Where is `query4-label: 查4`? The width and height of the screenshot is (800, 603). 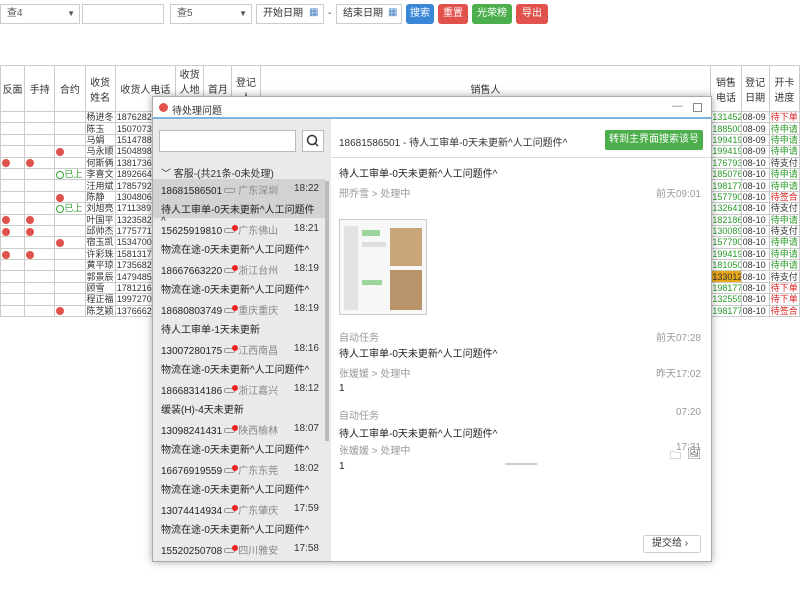 query4-label: 查4 is located at coordinates (15, 13).